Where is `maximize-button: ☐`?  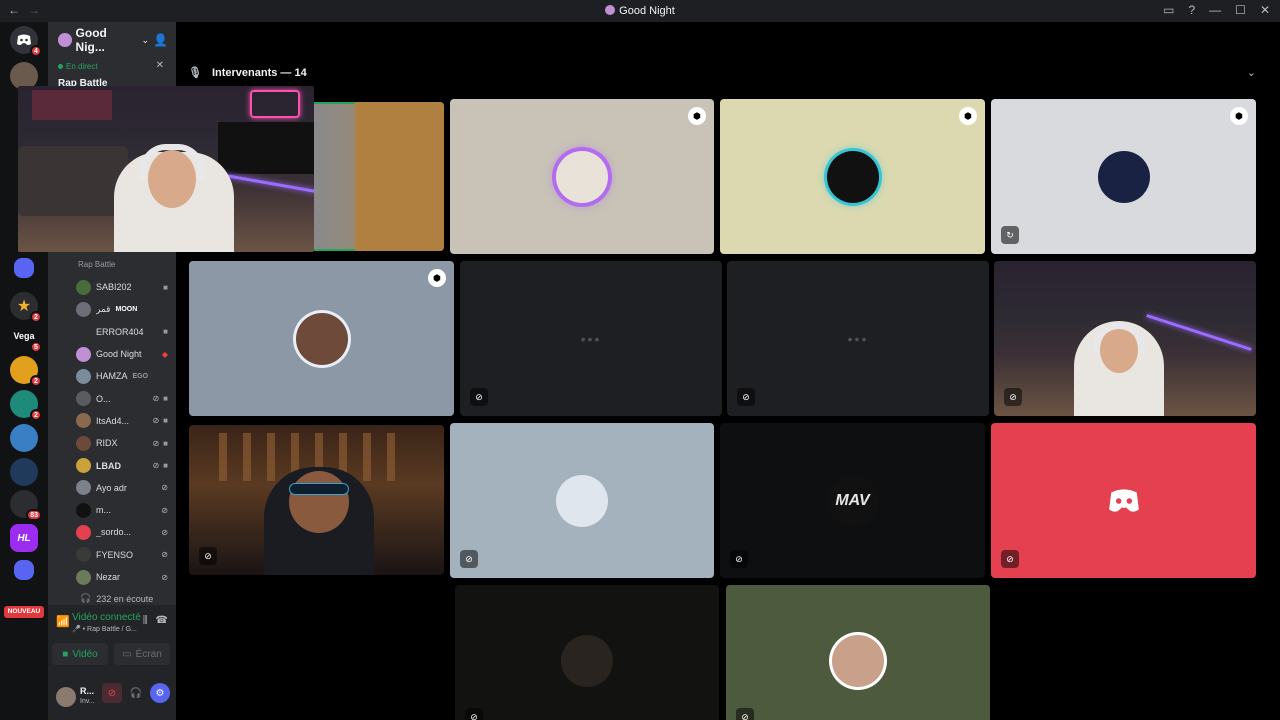
maximize-button: ☐ is located at coordinates (1240, 10).